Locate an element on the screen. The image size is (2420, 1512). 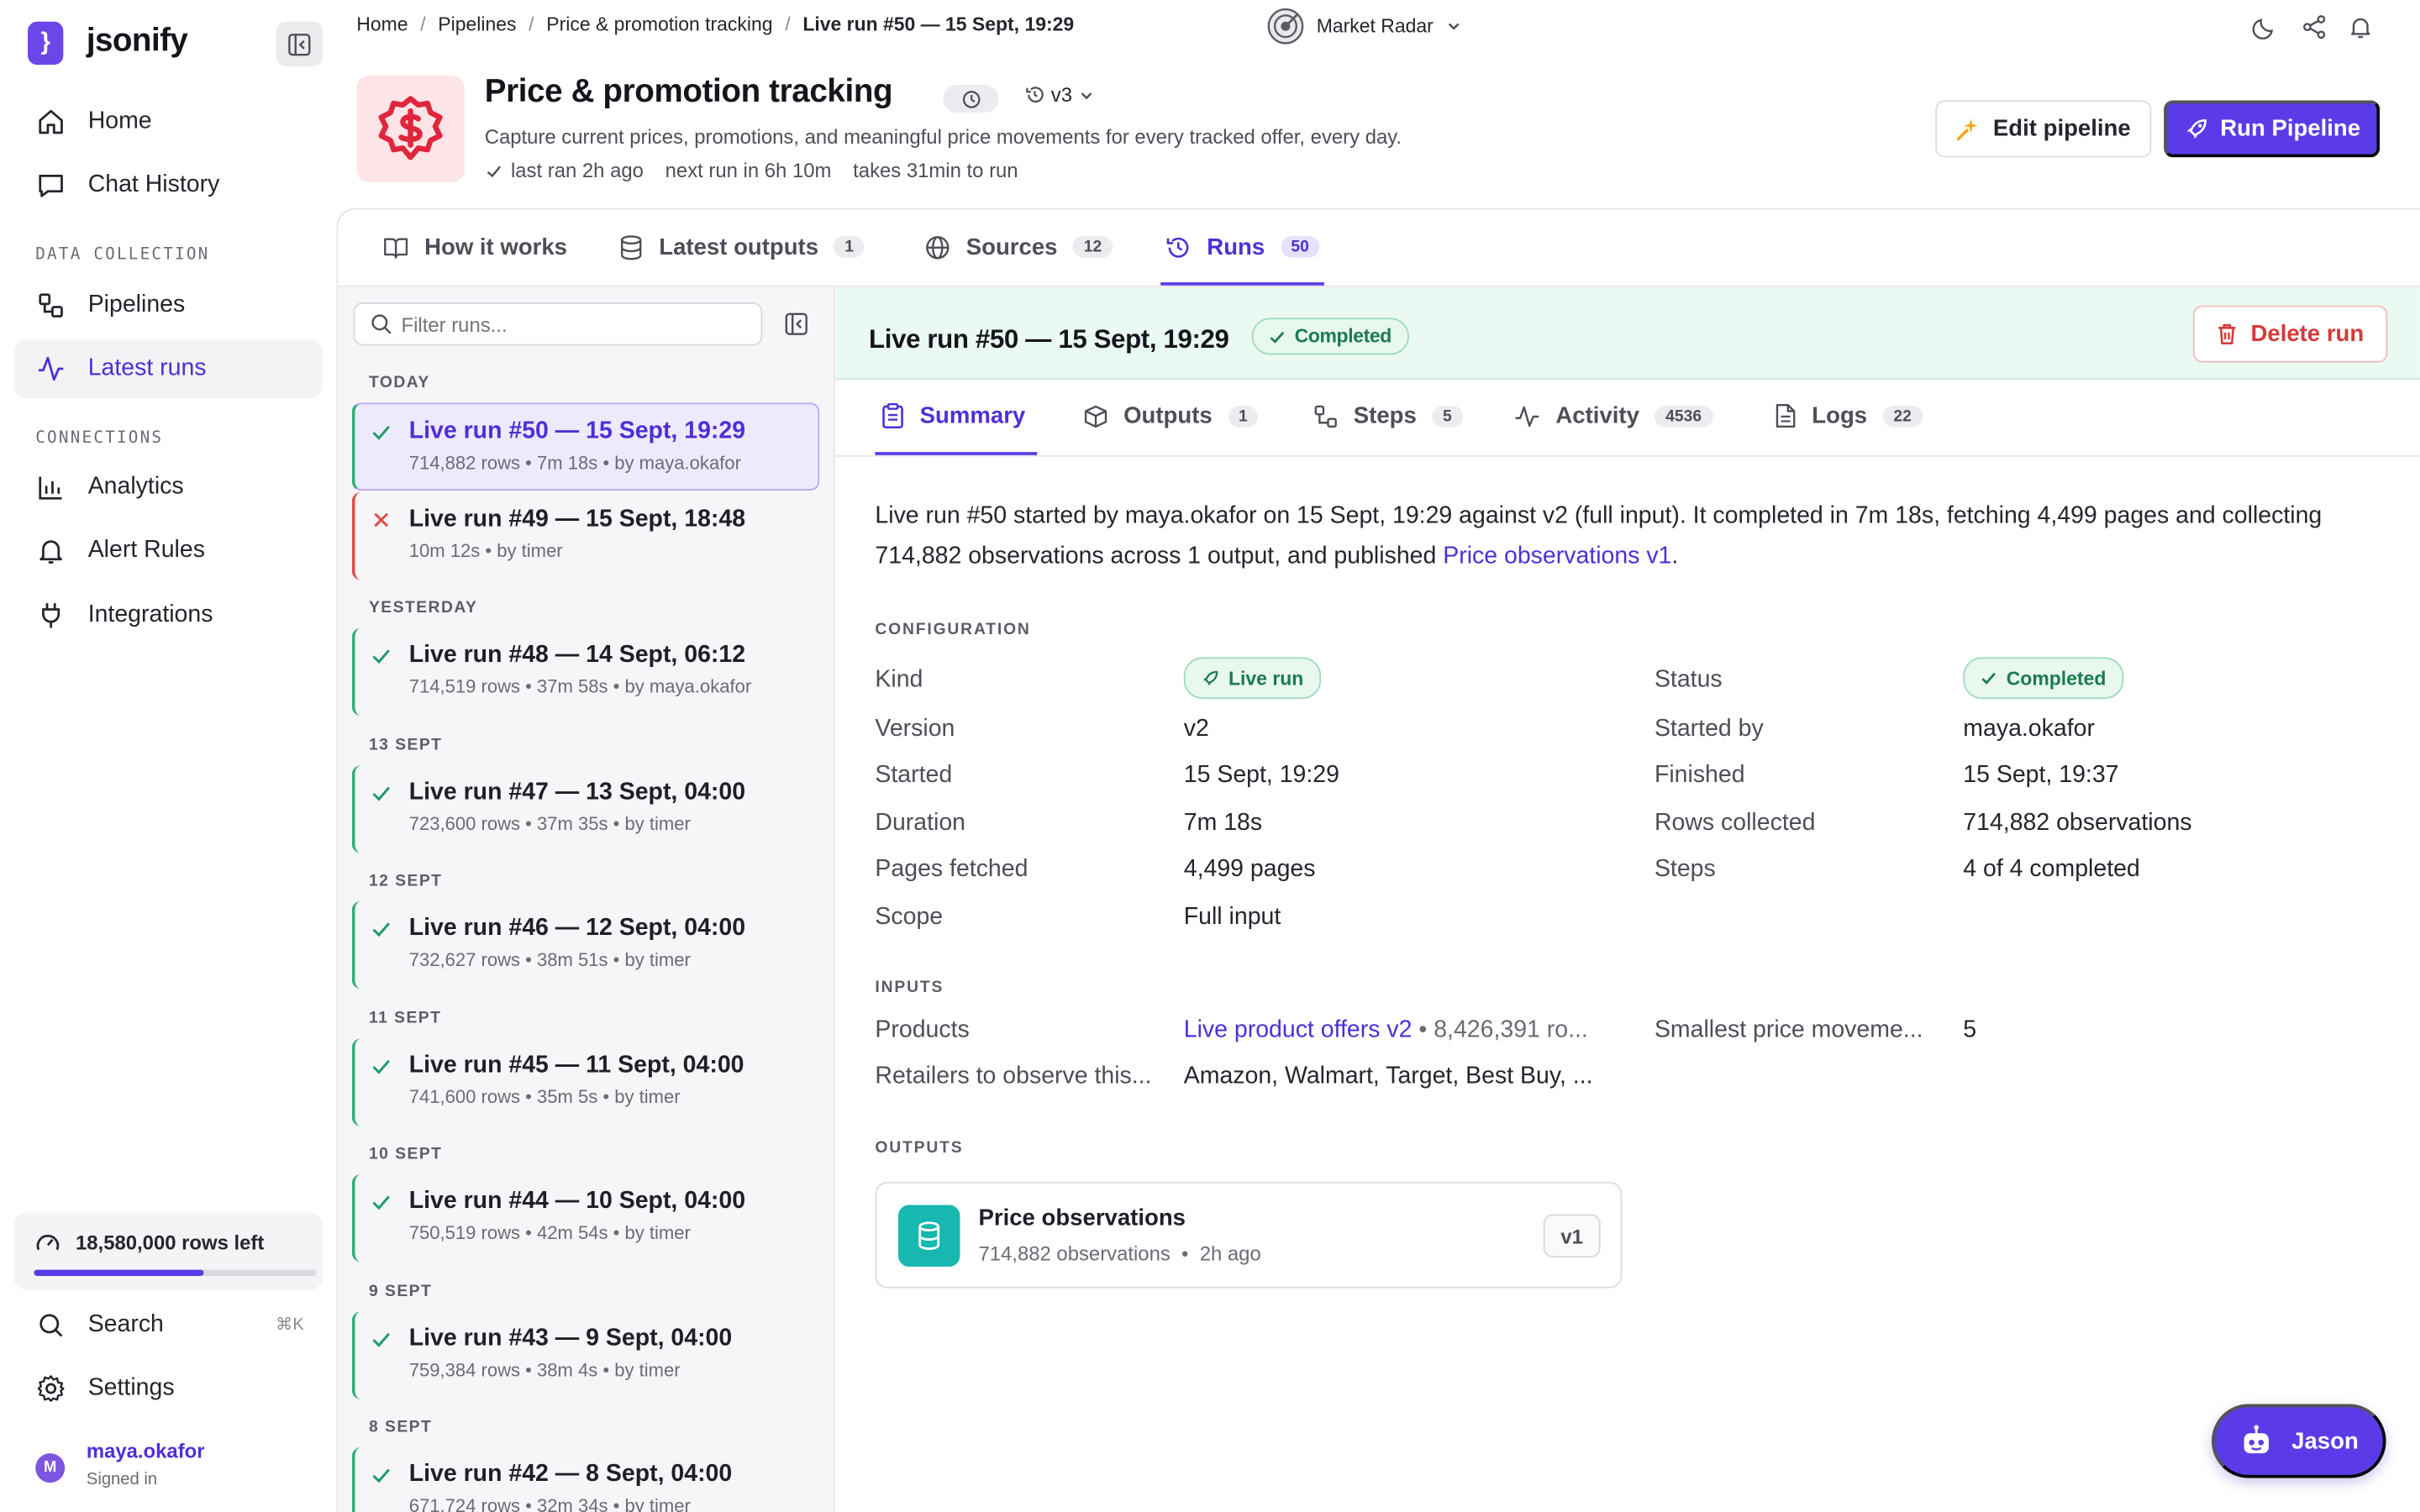
collapse-sidebar-button is located at coordinates (299, 43).